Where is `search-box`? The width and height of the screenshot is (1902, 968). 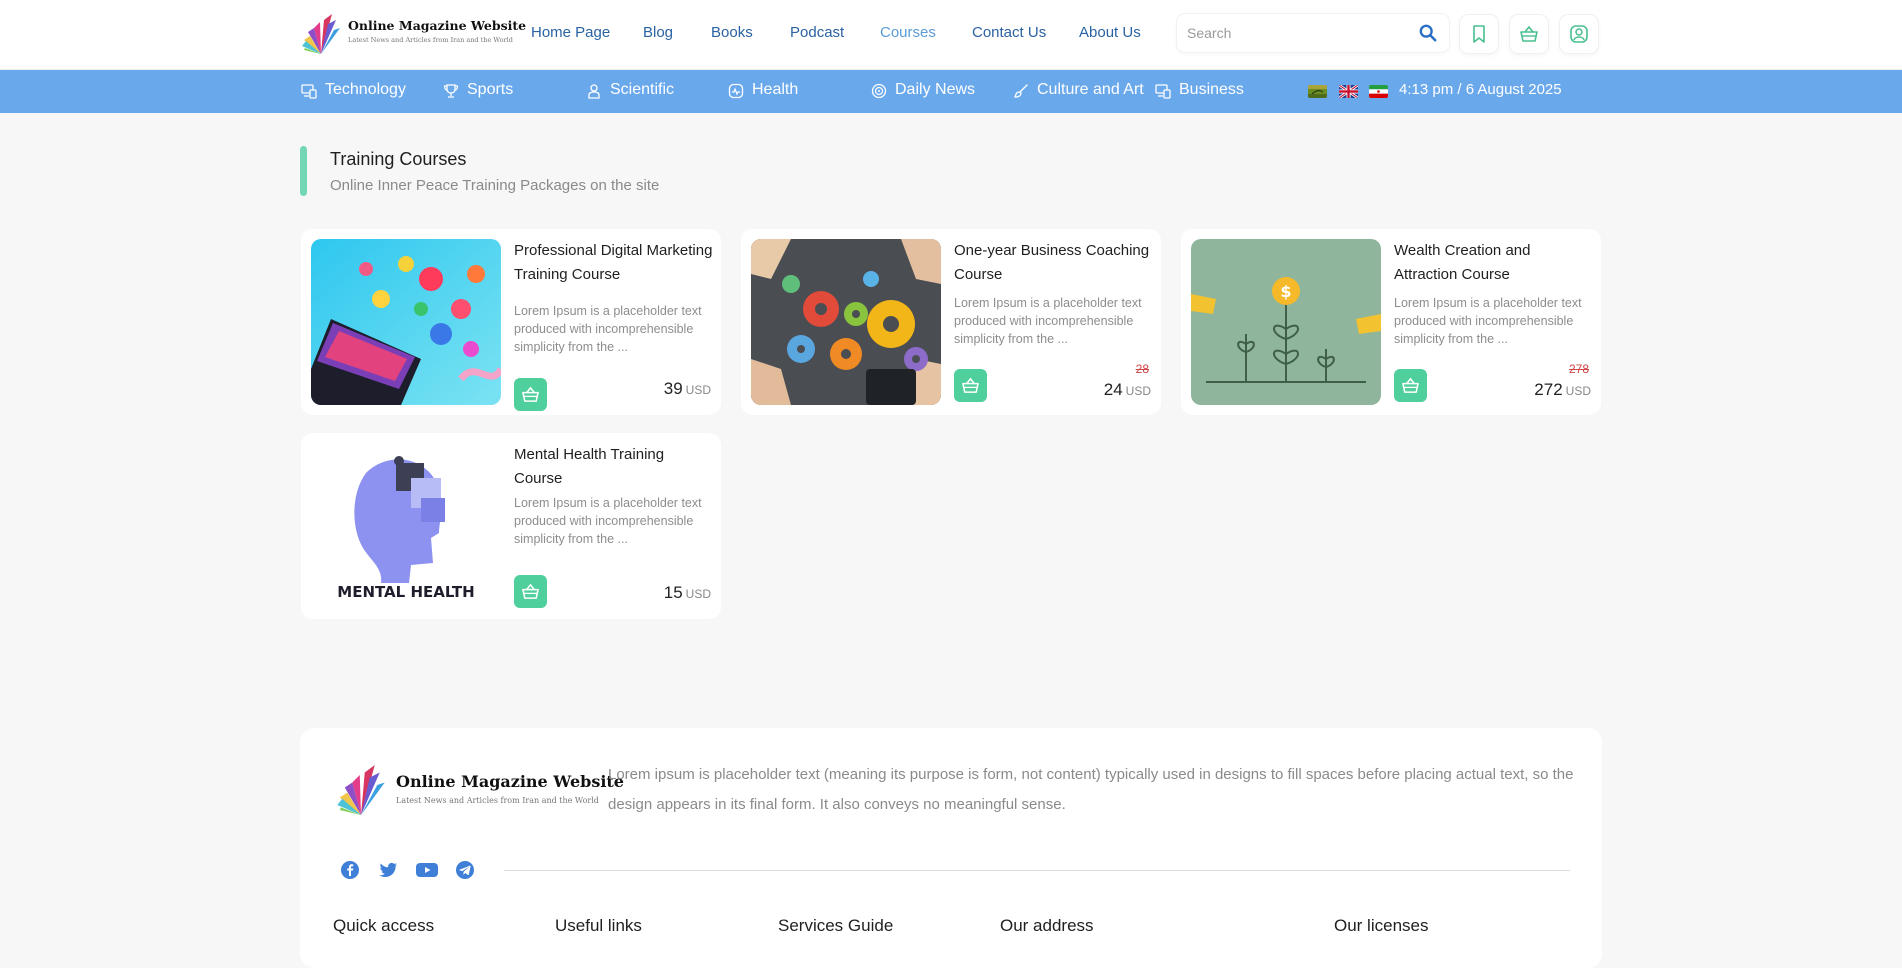 search-box is located at coordinates (1313, 33).